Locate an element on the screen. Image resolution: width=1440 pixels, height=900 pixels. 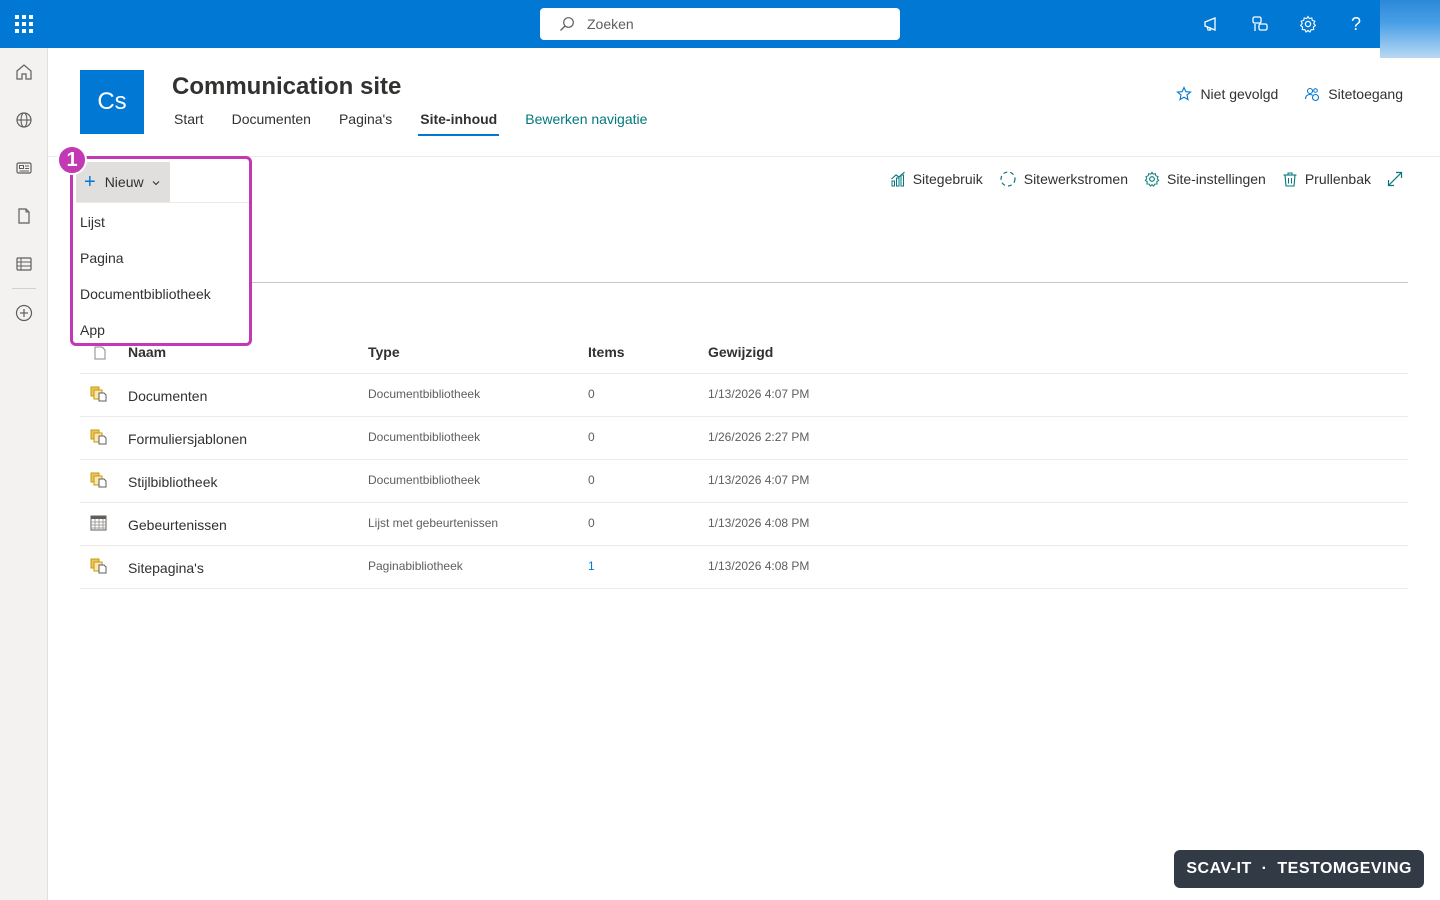
column-header-name: Naam is located at coordinates (147, 352).